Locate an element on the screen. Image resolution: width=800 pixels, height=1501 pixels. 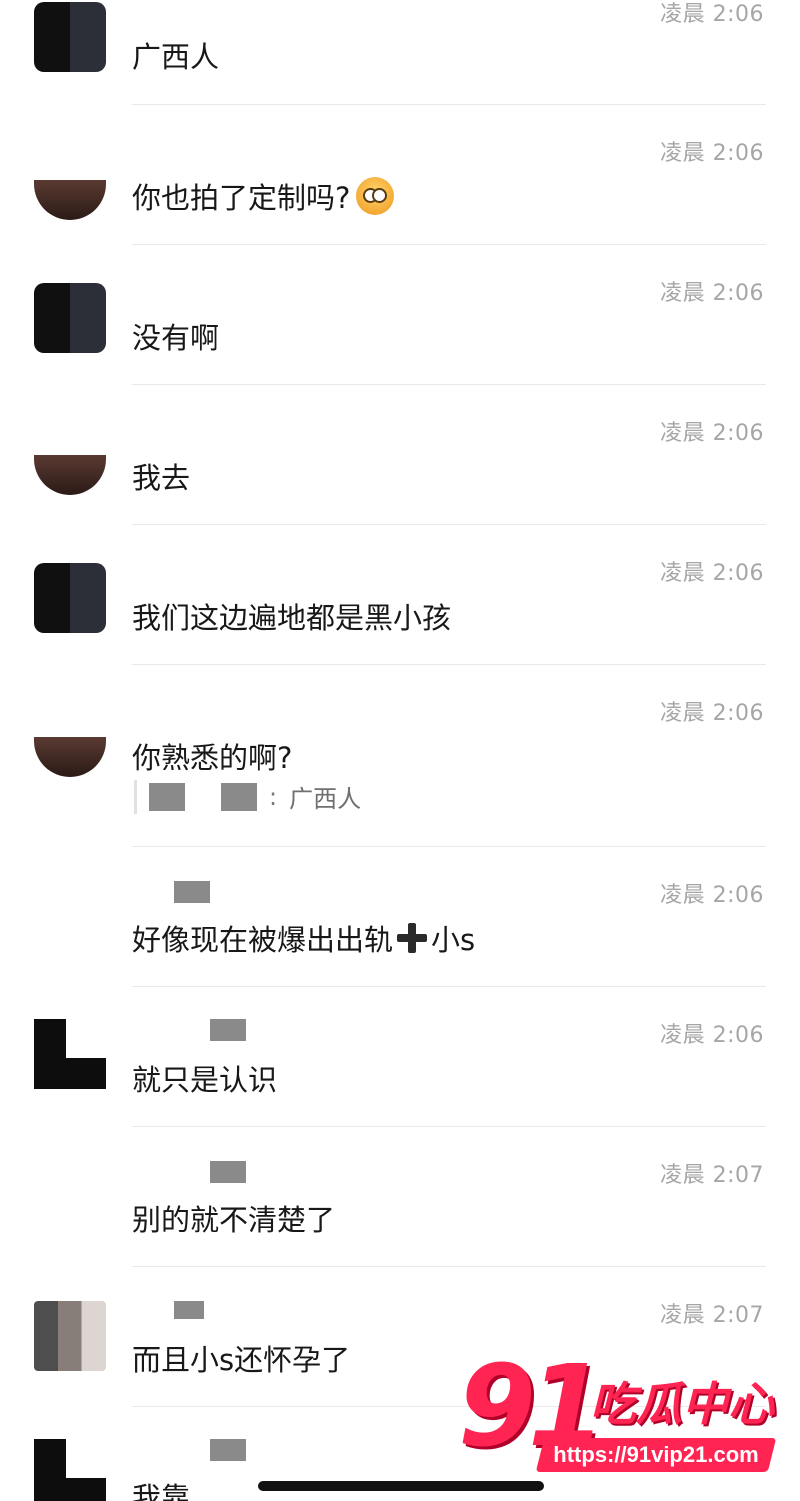
message-text: 你也拍了定制吗? is located at coordinates (263, 196).